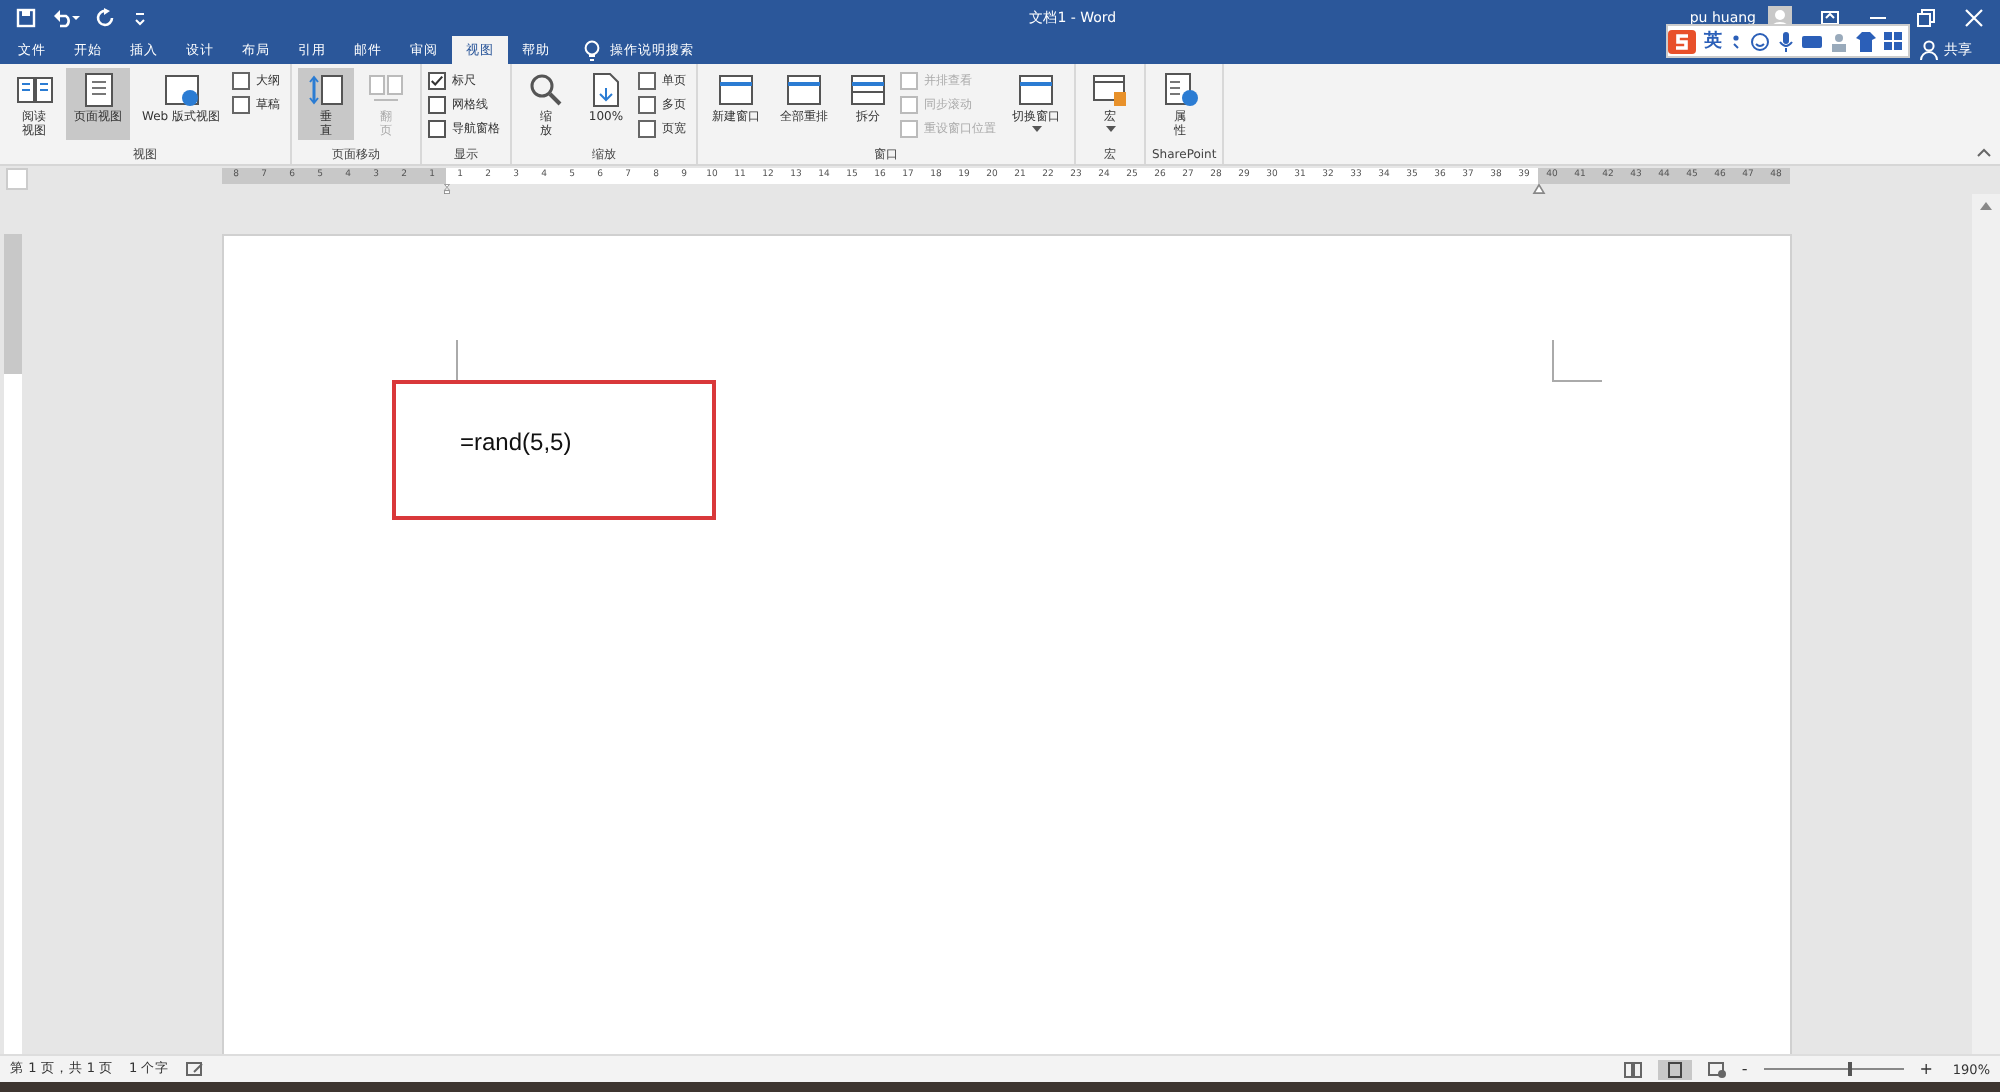 The width and height of the screenshot is (2000, 1092). I want to click on slider-thumb, so click(1849, 1069).